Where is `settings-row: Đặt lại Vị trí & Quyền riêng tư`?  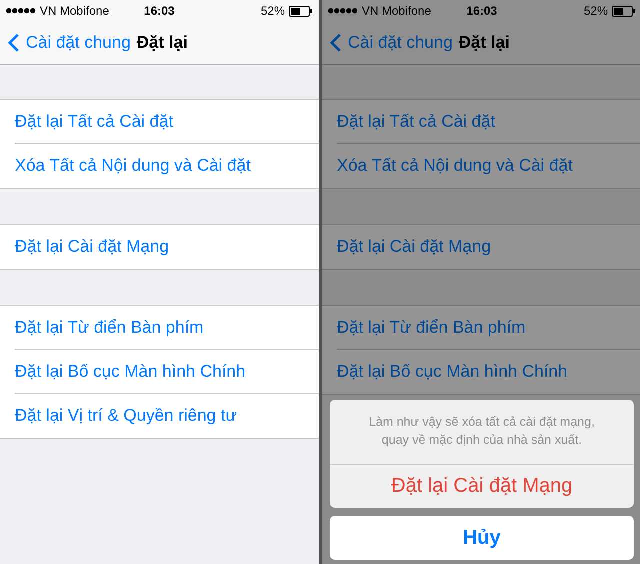 settings-row: Đặt lại Vị trí & Quyền riêng tư is located at coordinates (167, 416).